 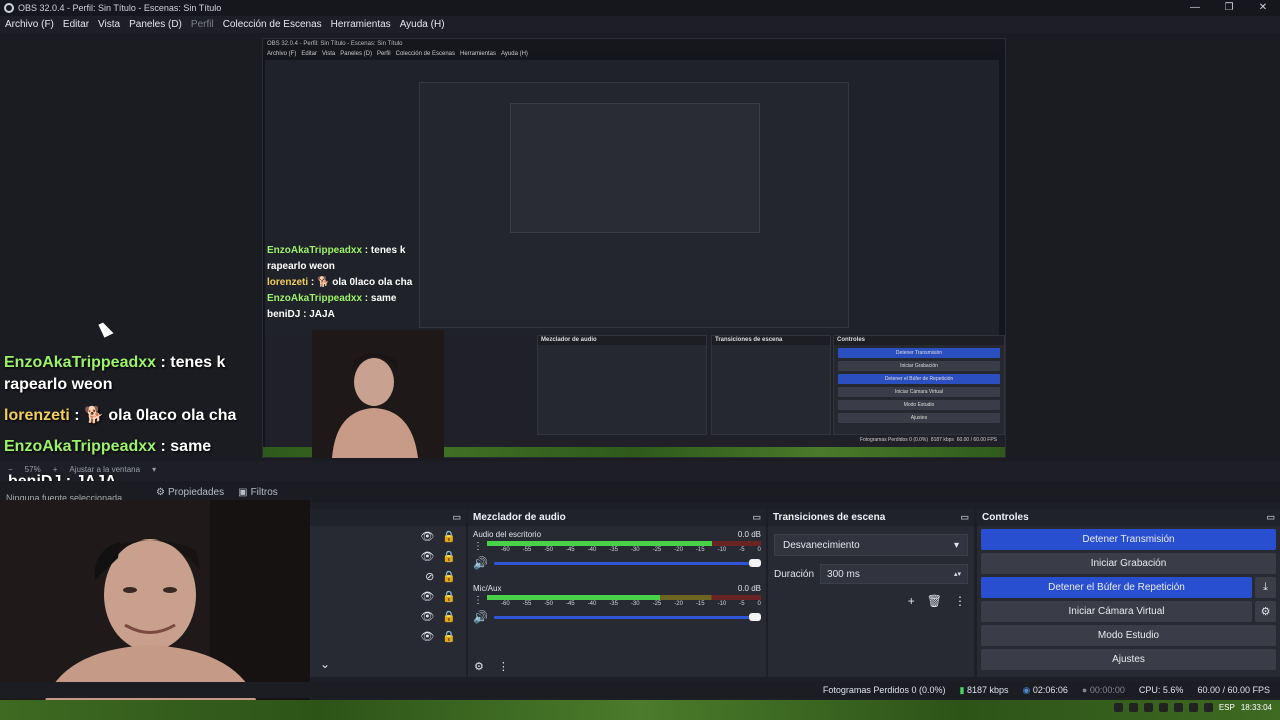 What do you see at coordinates (635, 550) in the screenshot?
I see `meter-tick: -30` at bounding box center [635, 550].